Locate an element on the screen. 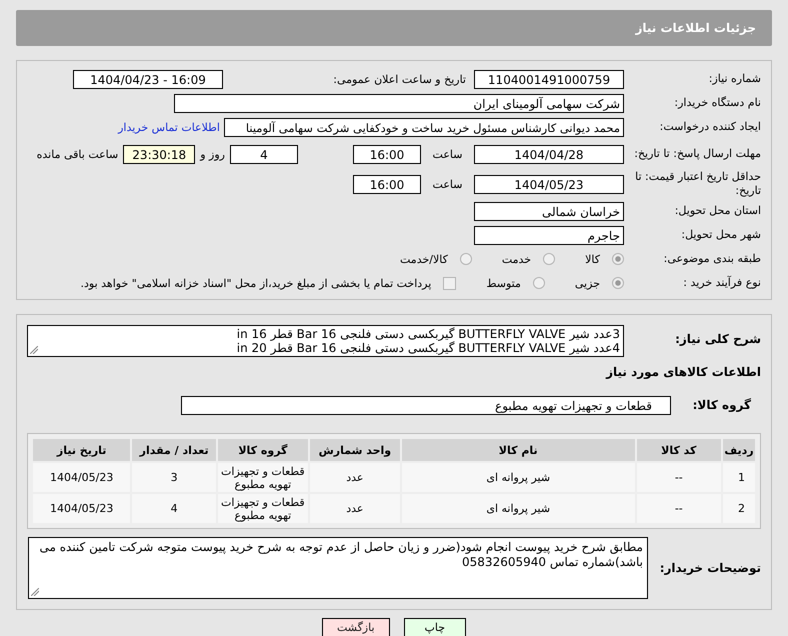 This screenshot has height=636, width=788. column-header: تعداد / مقدار is located at coordinates (174, 450).